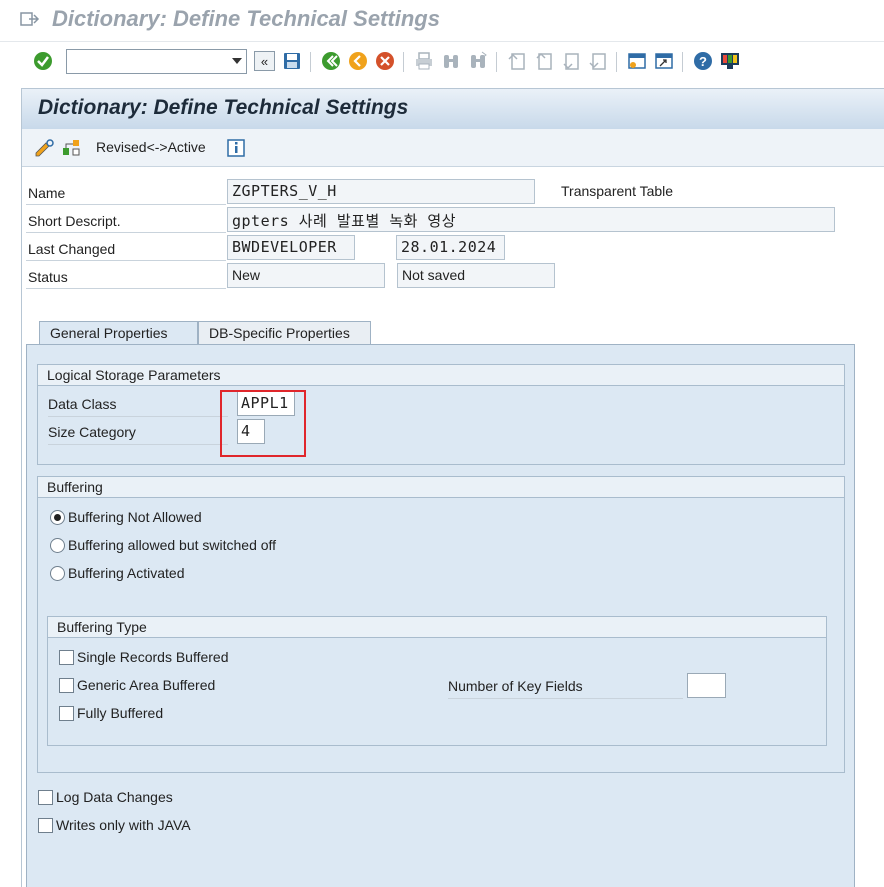  What do you see at coordinates (82, 404) in the screenshot?
I see `data-class-label: Data Class` at bounding box center [82, 404].